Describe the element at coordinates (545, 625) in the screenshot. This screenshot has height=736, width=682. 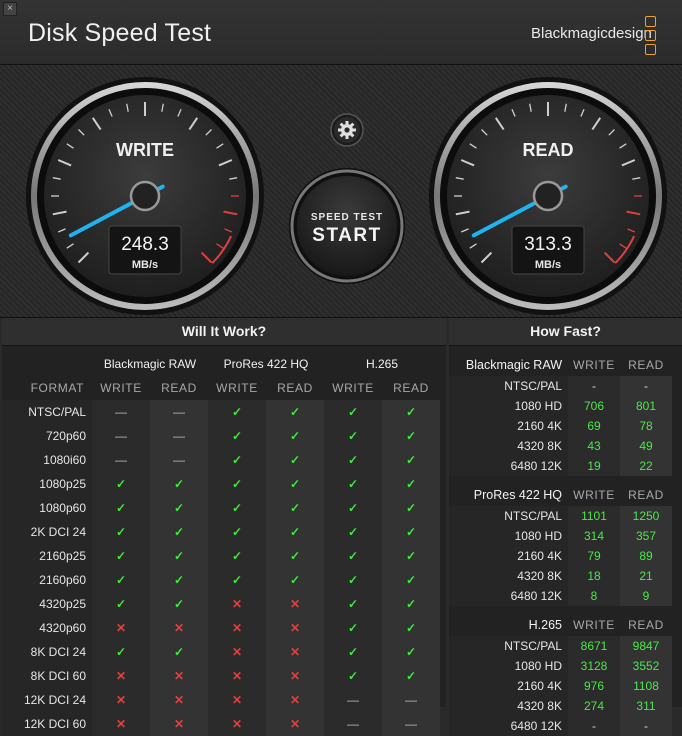
I see `group-name: H.265` at that location.